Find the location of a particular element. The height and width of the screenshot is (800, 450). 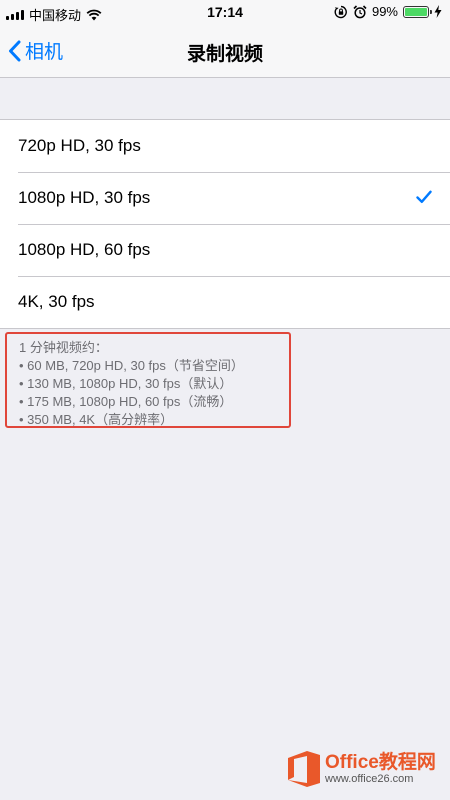

battery-percent: 99% is located at coordinates (384, 11).